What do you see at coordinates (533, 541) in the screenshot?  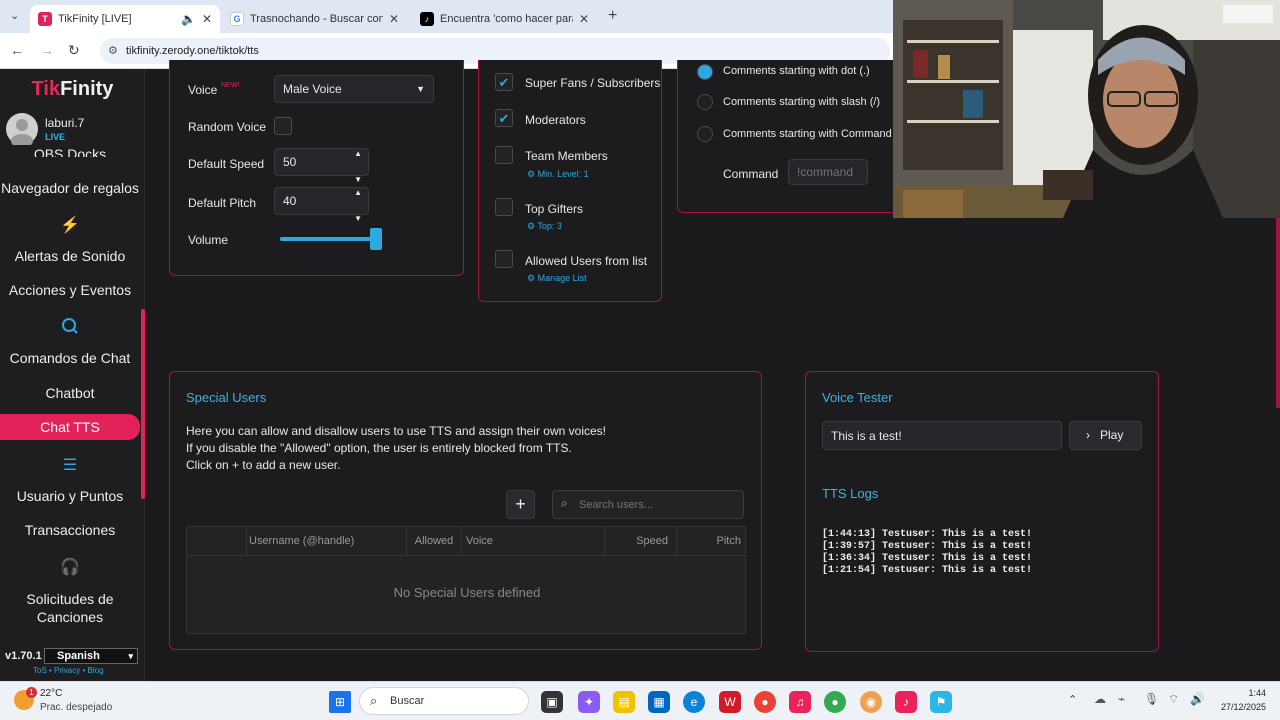 I see `column-voice: Voice` at bounding box center [533, 541].